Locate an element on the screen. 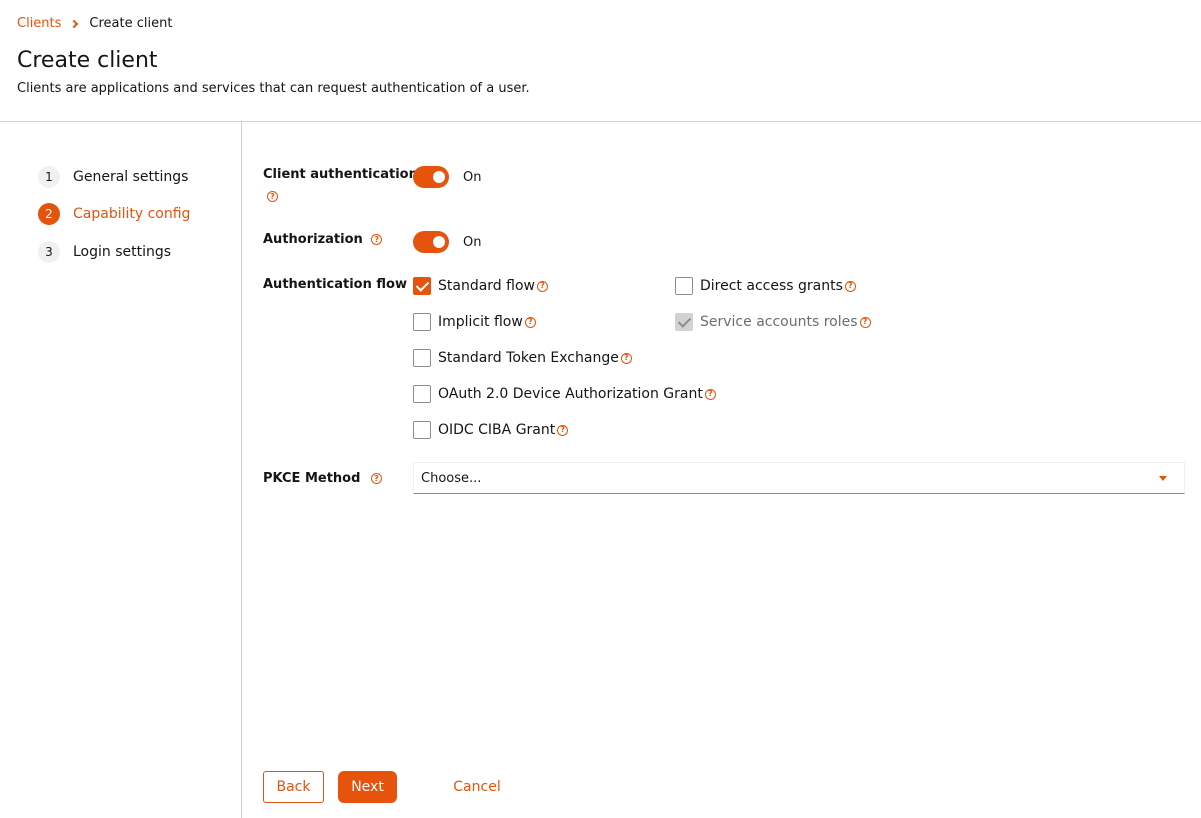 Image resolution: width=1201 pixels, height=818 pixels. checkbox-direct-access-grants: Direct access grants ? is located at coordinates (765, 286).